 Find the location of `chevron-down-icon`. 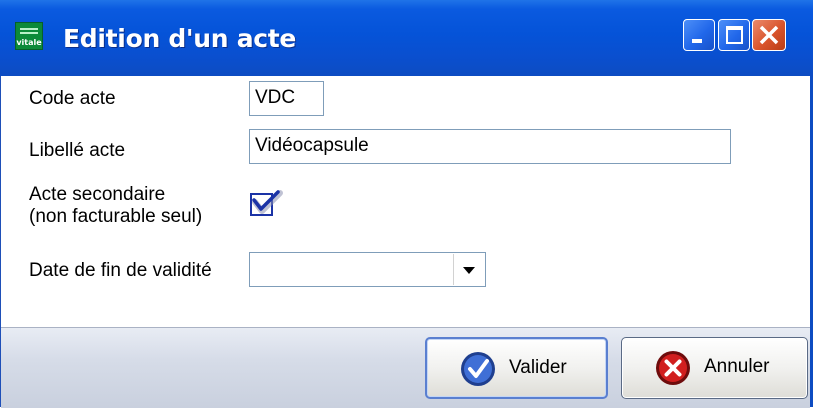

chevron-down-icon is located at coordinates (469, 270).